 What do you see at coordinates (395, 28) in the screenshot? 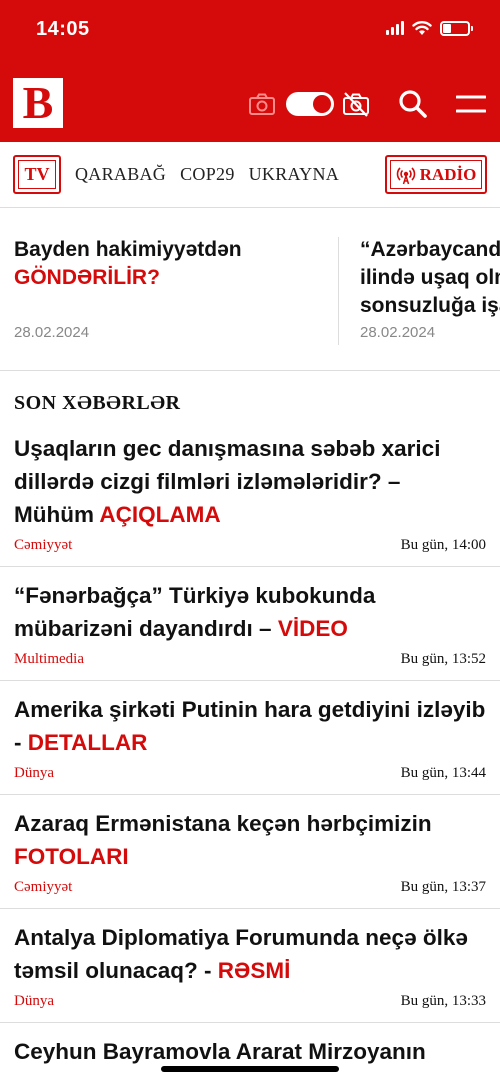
I see `cellular-signal-icon` at bounding box center [395, 28].